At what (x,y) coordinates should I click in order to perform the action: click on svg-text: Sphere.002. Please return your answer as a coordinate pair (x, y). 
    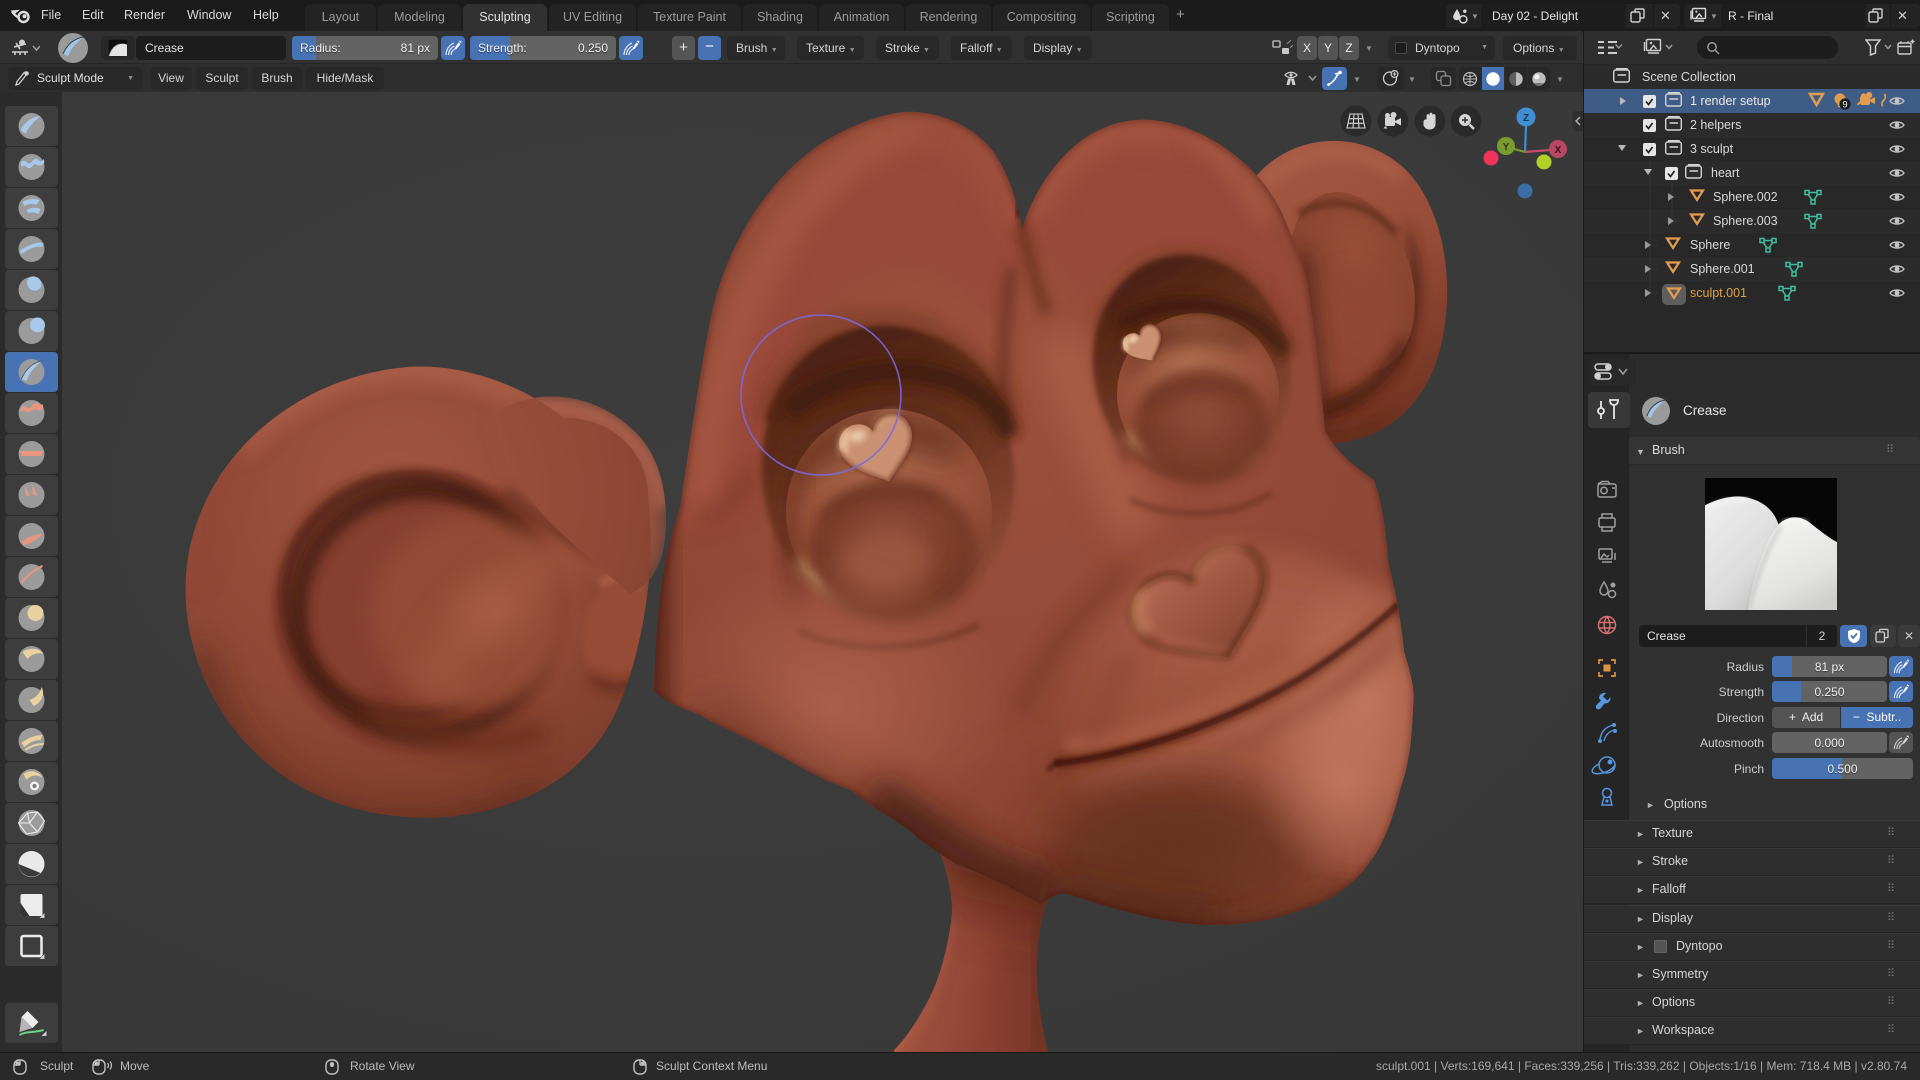
    Looking at the image, I should click on (1745, 197).